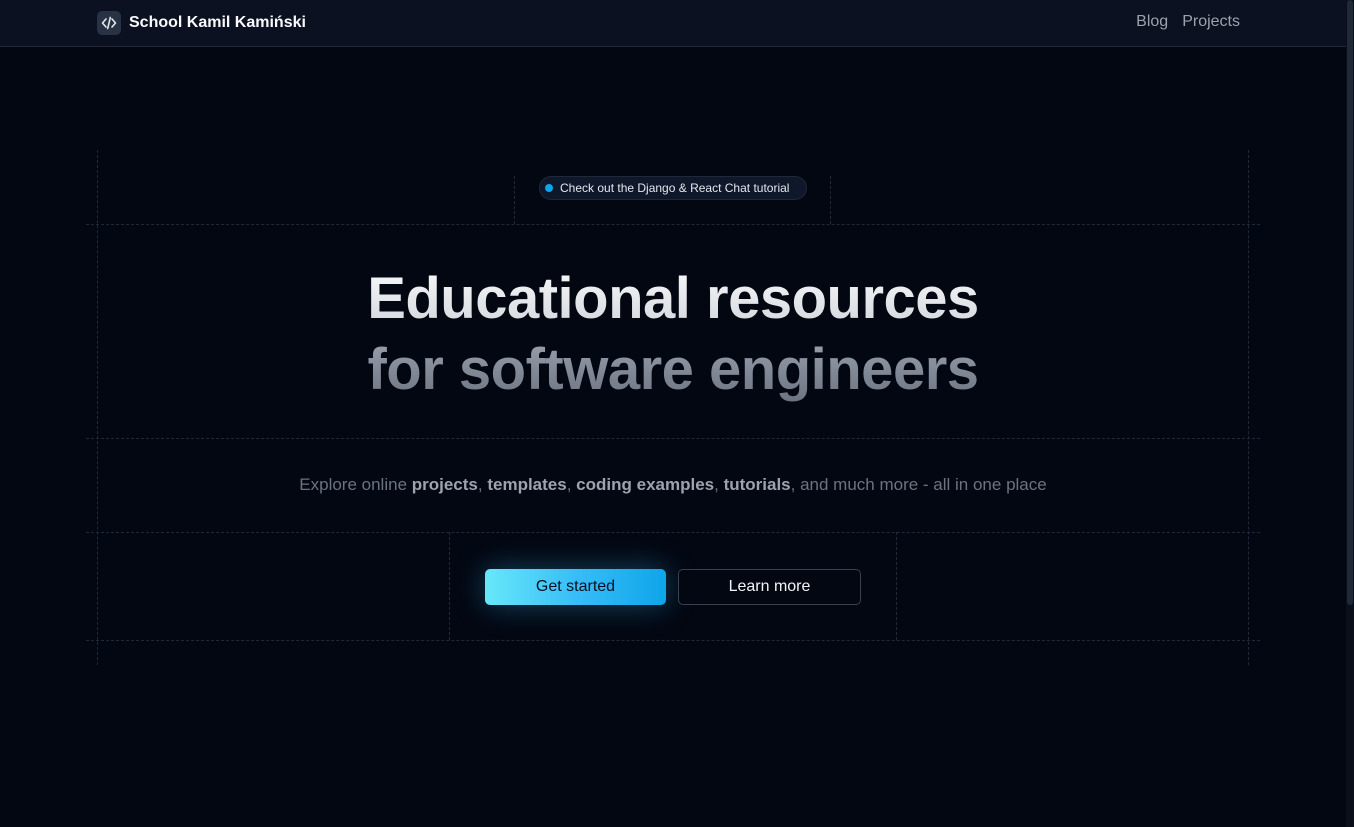  Describe the element at coordinates (527, 484) in the screenshot. I see `subtitle-templates: templates` at that location.